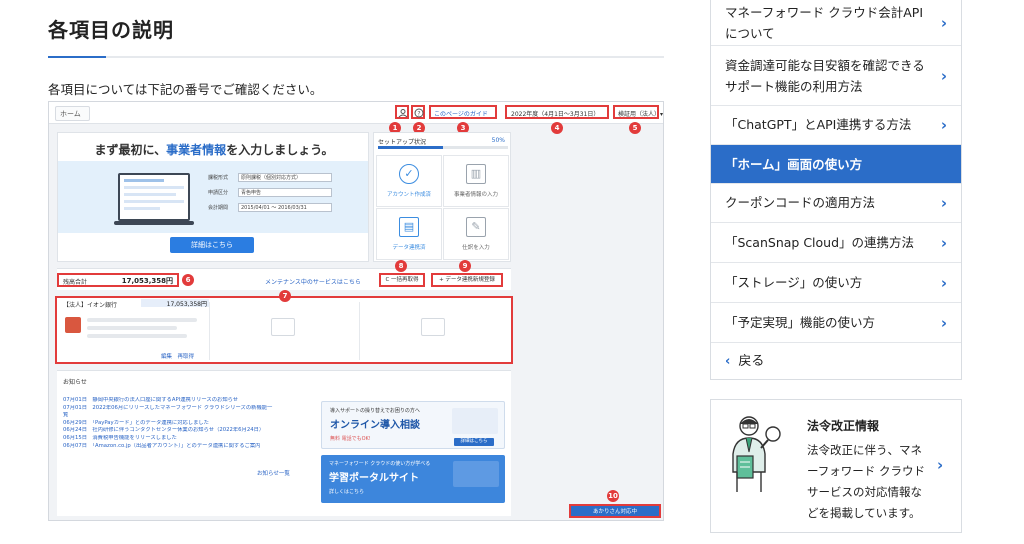 This screenshot has width=1024, height=544. What do you see at coordinates (188, 401) in the screenshot?
I see `news-item: 07月01日 静岡中央銀行の法人口座に関するAPI連携リリースのお知らせ` at bounding box center [188, 401].